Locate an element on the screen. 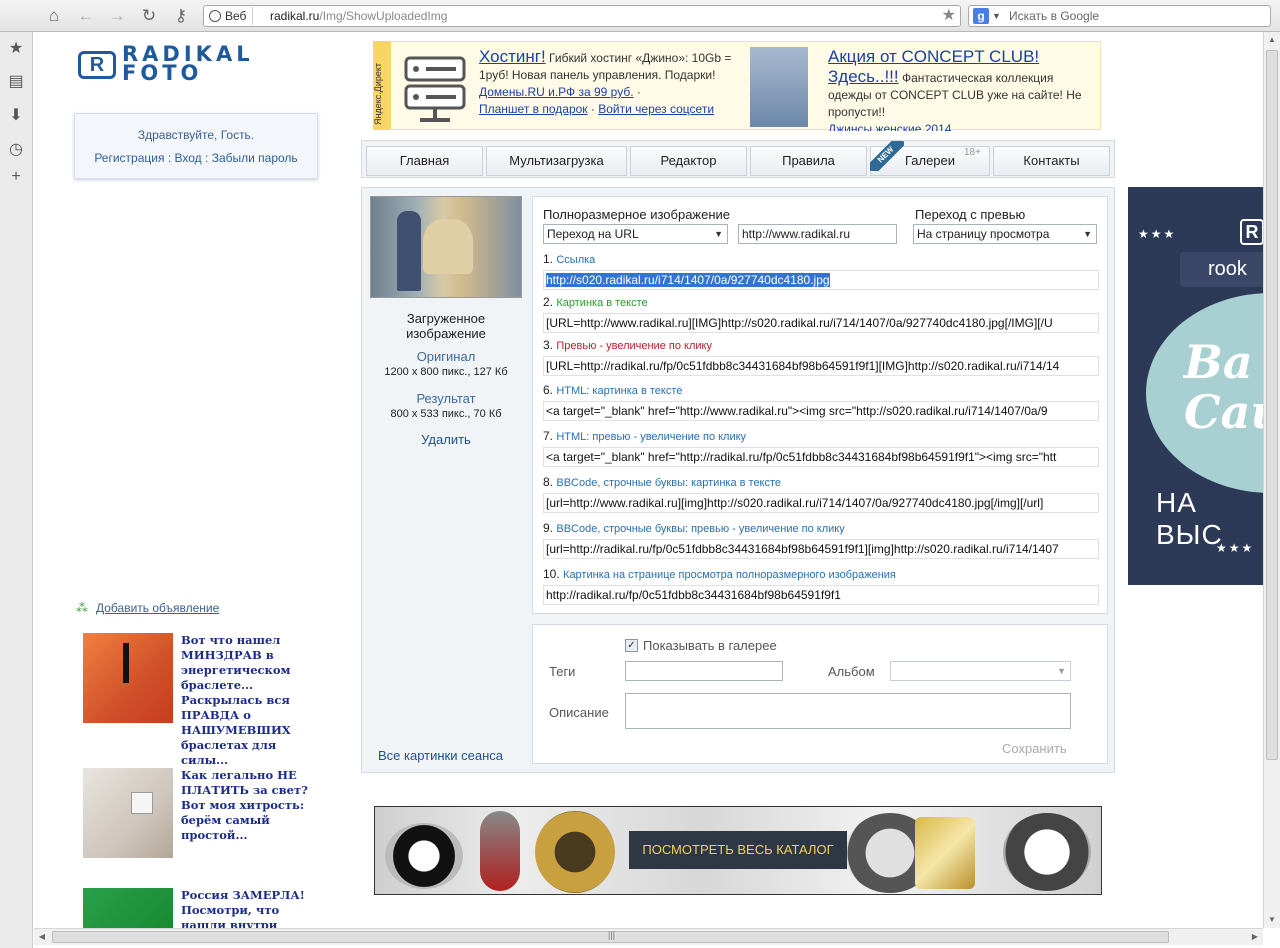 The width and height of the screenshot is (1280, 948). ad-concept-link-jeans: Джинсы женские 2014 is located at coordinates (889, 126).